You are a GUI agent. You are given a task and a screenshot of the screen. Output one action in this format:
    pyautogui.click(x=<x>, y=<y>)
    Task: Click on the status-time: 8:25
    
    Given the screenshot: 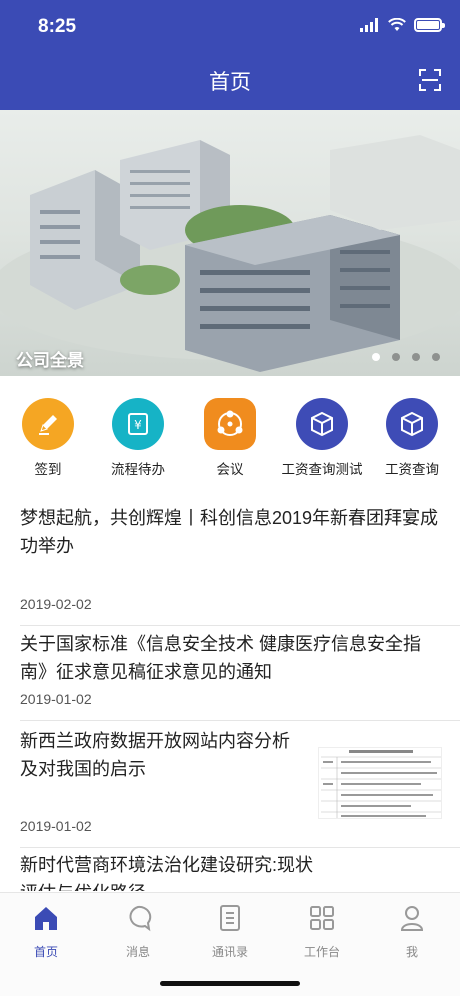 What is the action you would take?
    pyautogui.click(x=57, y=26)
    